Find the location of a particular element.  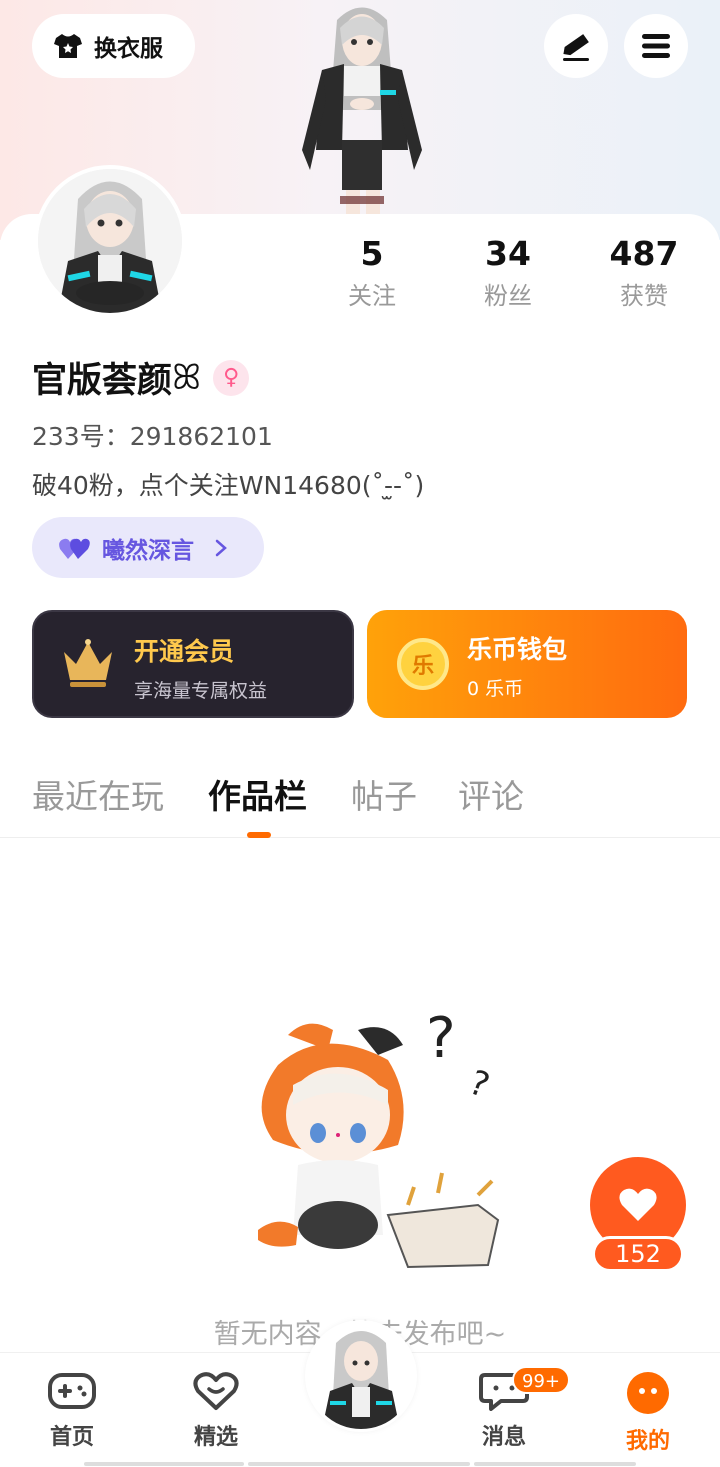

tab-recently-played: 最近在玩 is located at coordinates (98, 794).